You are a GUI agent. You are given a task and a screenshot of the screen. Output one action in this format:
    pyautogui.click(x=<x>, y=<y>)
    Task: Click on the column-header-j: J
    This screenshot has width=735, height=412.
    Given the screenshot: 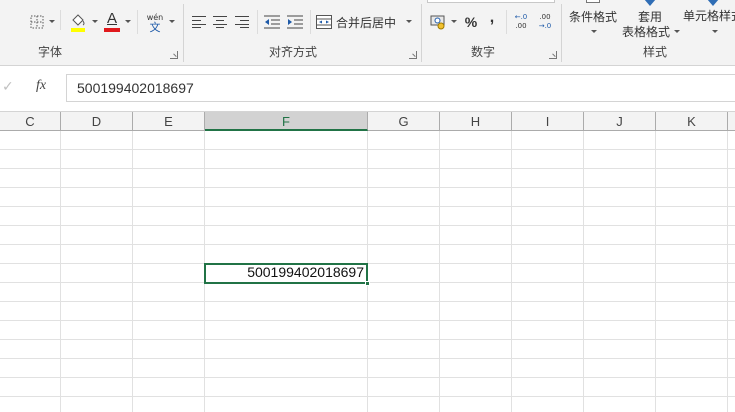 What is the action you would take?
    pyautogui.click(x=620, y=121)
    